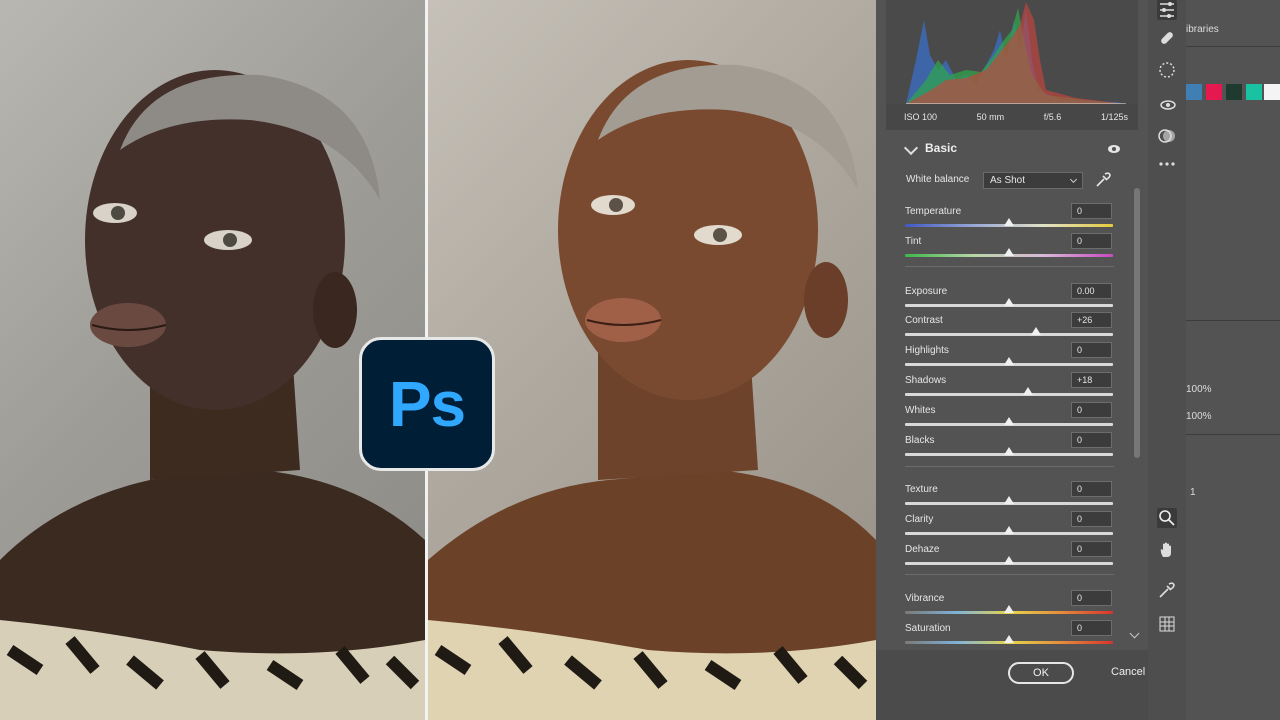 This screenshot has width=1280, height=720. What do you see at coordinates (1234, 92) in the screenshot?
I see `swatch-dark-green` at bounding box center [1234, 92].